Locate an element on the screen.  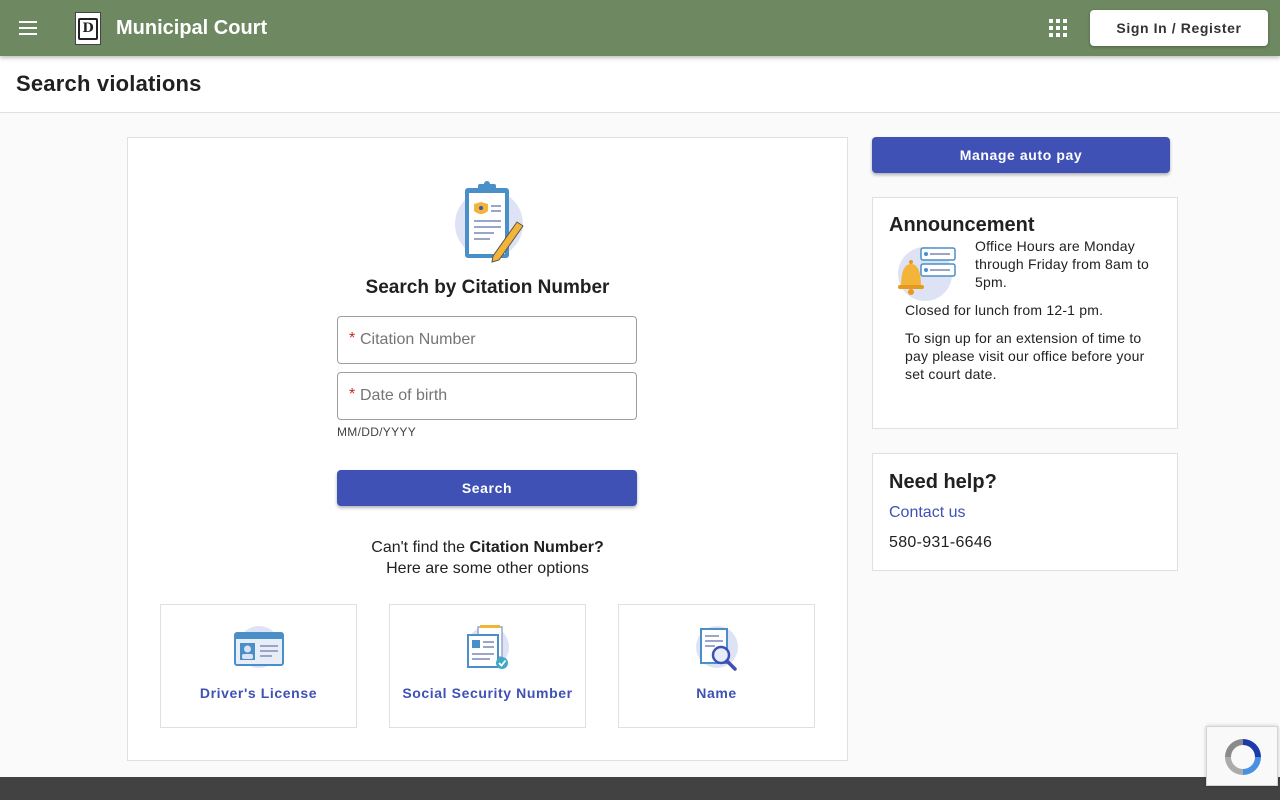
apps-grid-icon is located at coordinates (1058, 28).